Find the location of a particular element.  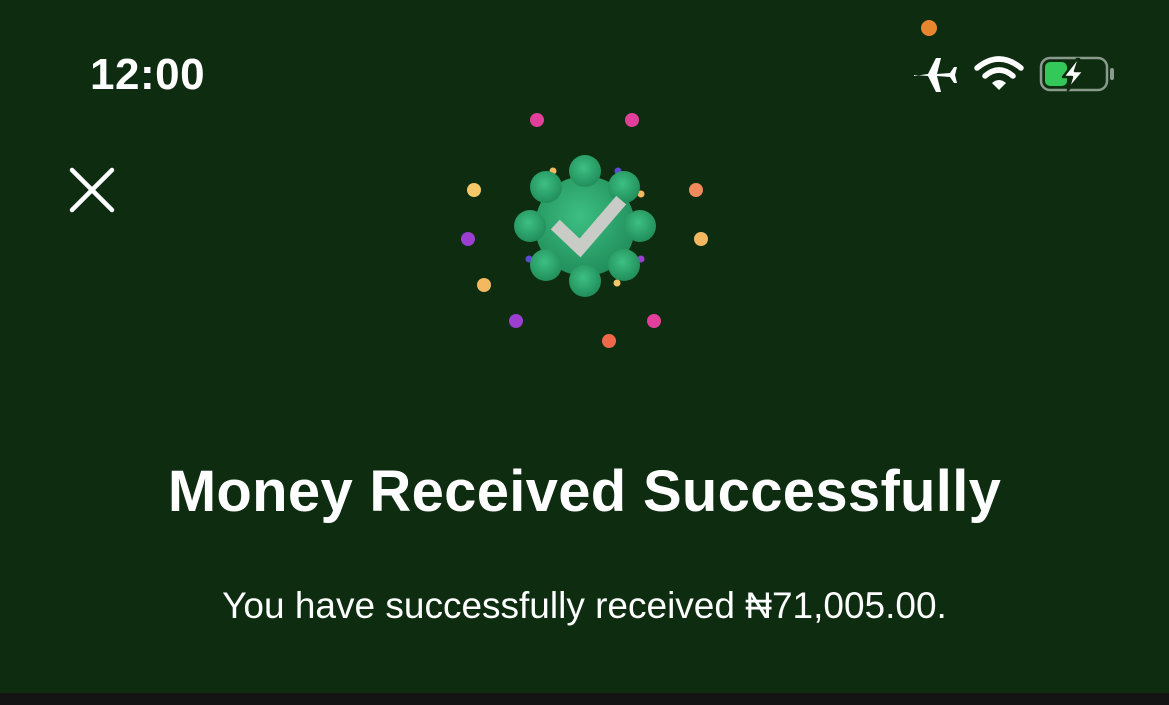

close-button is located at coordinates (92, 190).